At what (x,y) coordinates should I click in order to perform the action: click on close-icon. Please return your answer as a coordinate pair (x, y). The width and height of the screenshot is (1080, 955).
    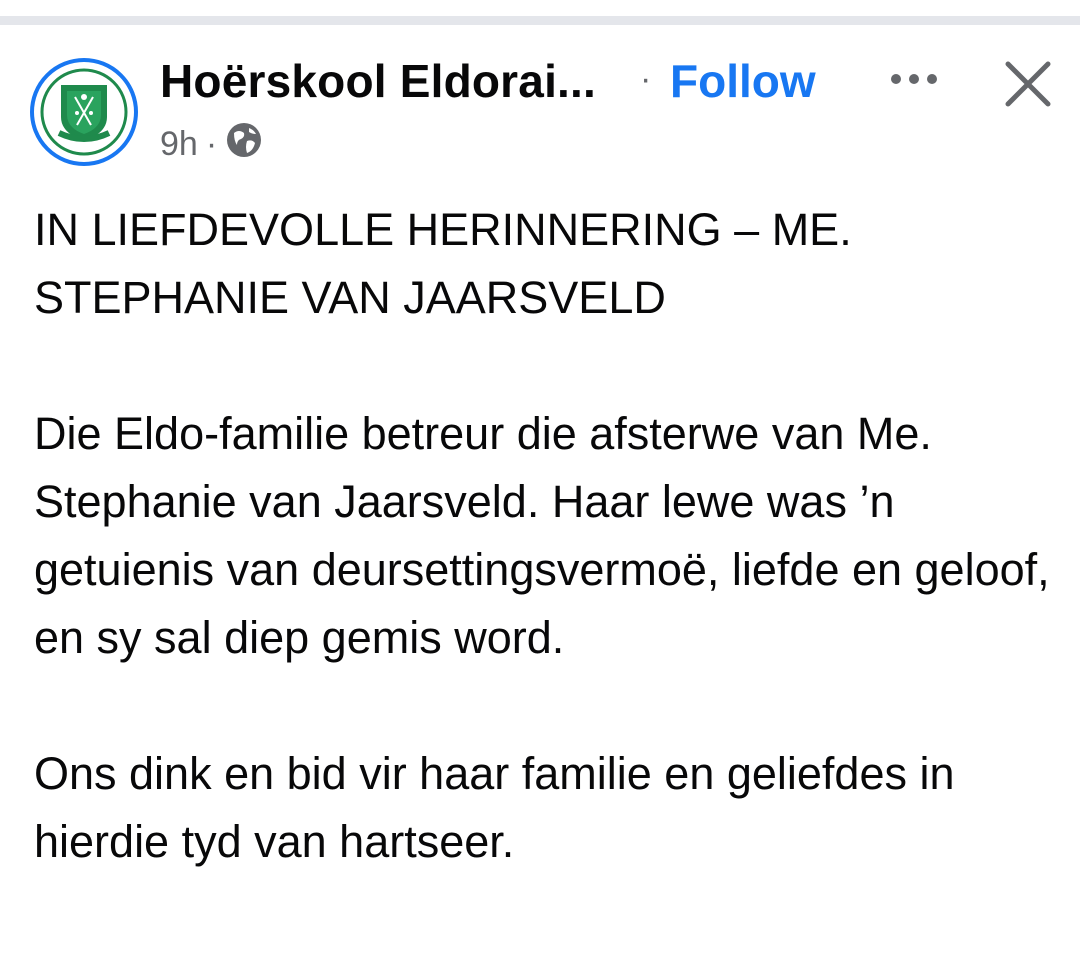
    Looking at the image, I should click on (1028, 84).